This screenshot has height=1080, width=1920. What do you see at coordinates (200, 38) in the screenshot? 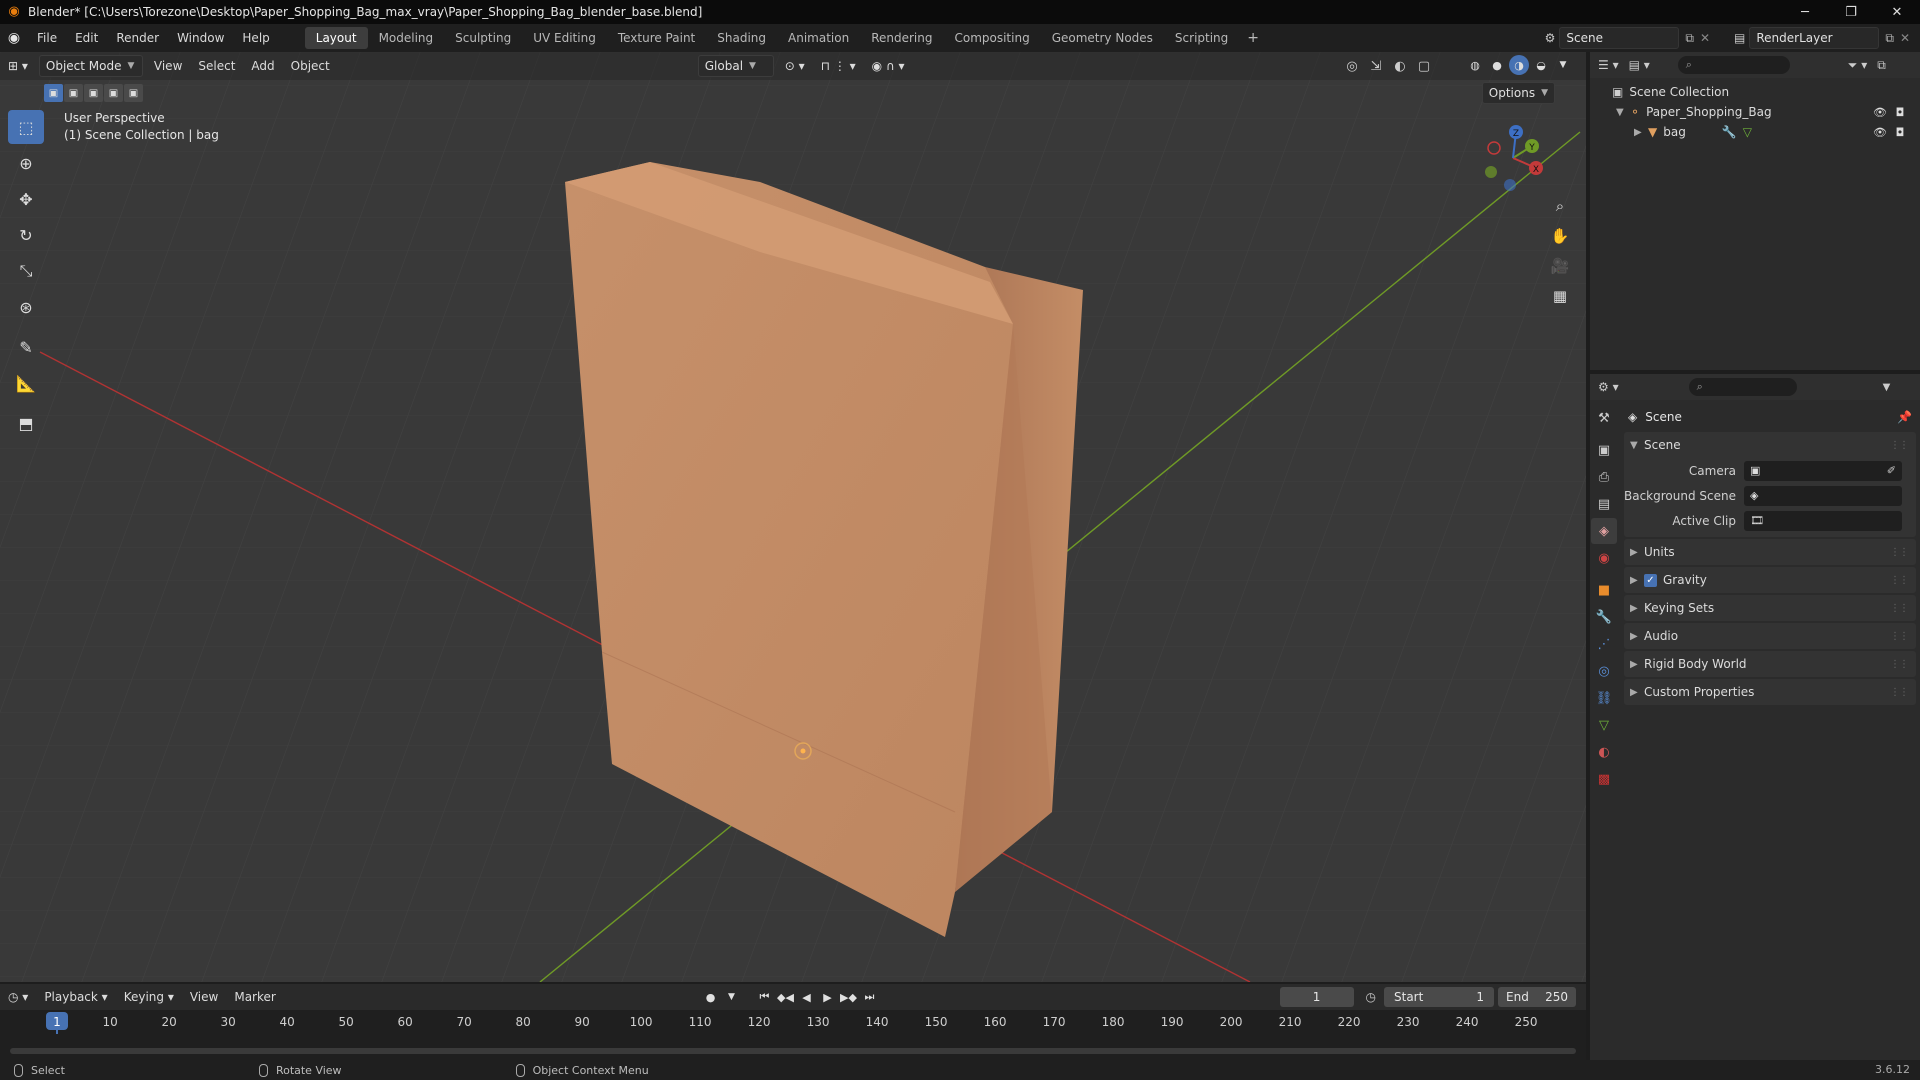
I see `menu-window: Window` at bounding box center [200, 38].